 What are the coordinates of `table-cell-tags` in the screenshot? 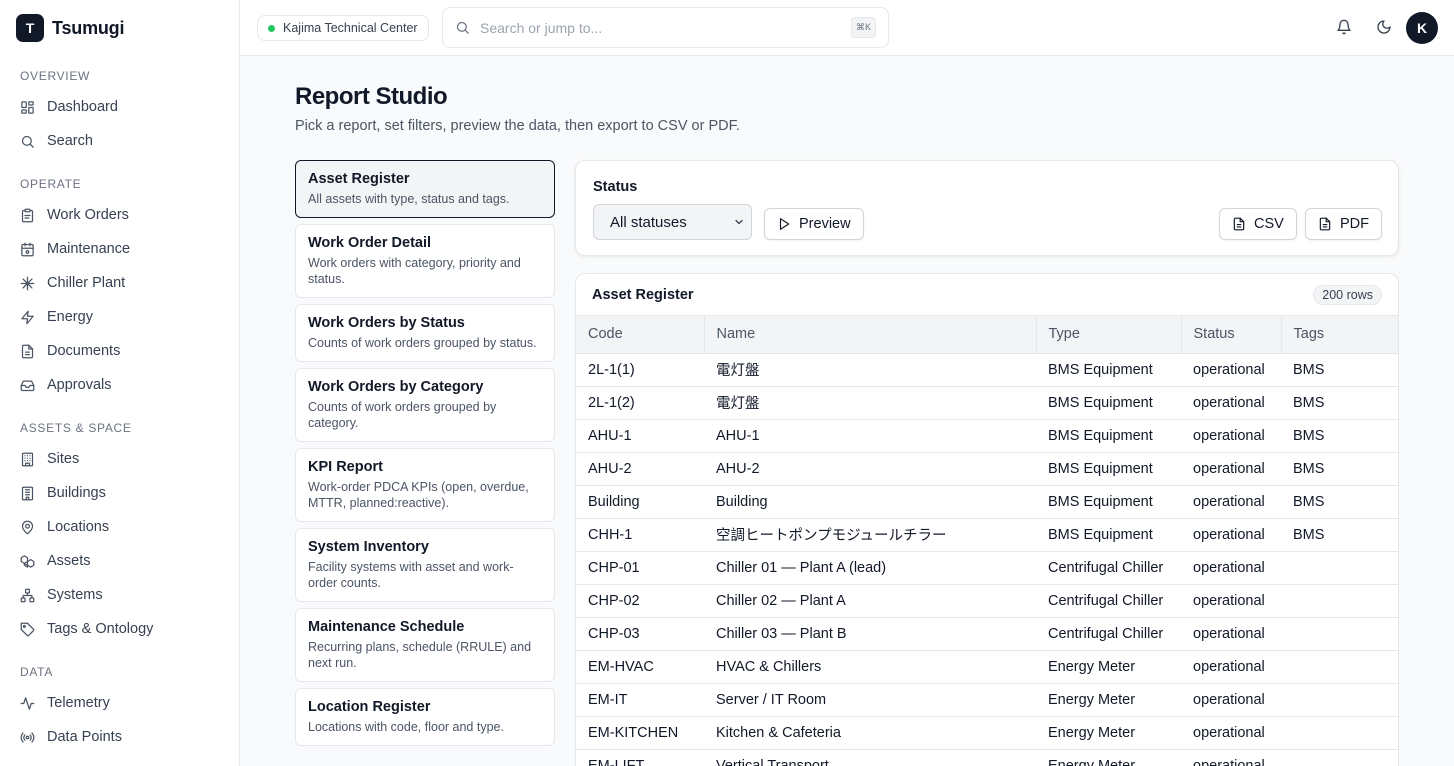 It's located at (1339, 733).